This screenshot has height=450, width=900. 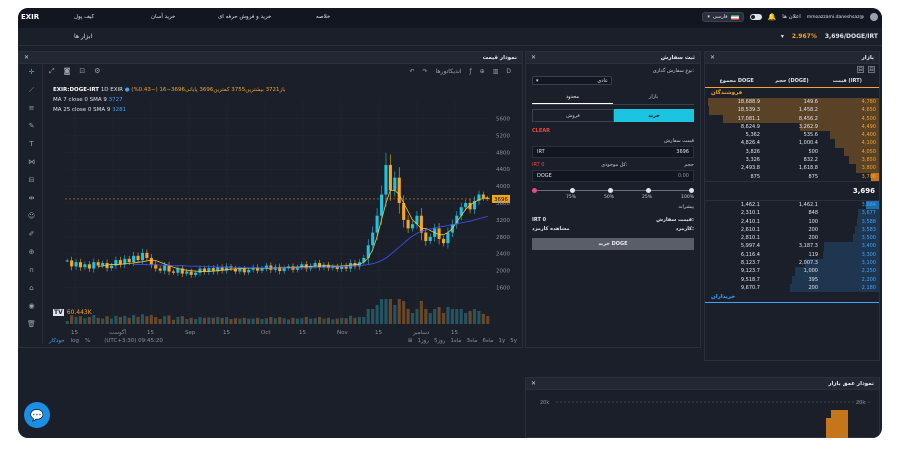 I want to click on view-both-icon: ⊟, so click(x=860, y=69).